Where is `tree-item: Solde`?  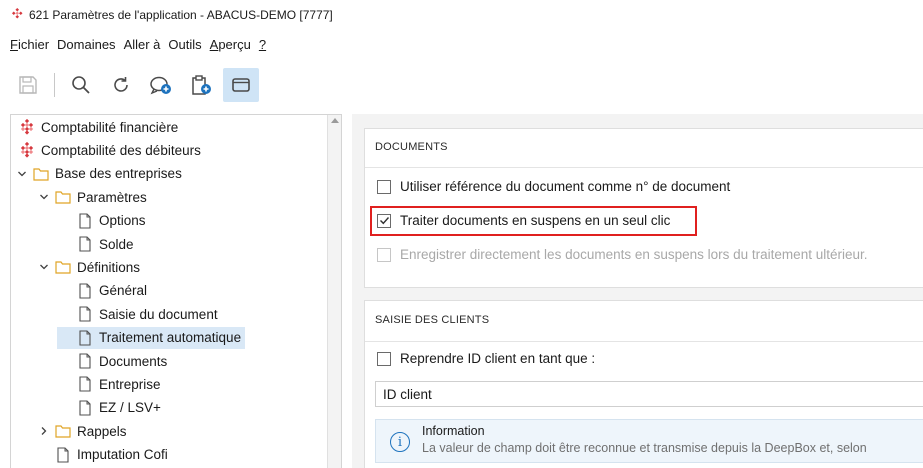 tree-item: Solde is located at coordinates (96, 244).